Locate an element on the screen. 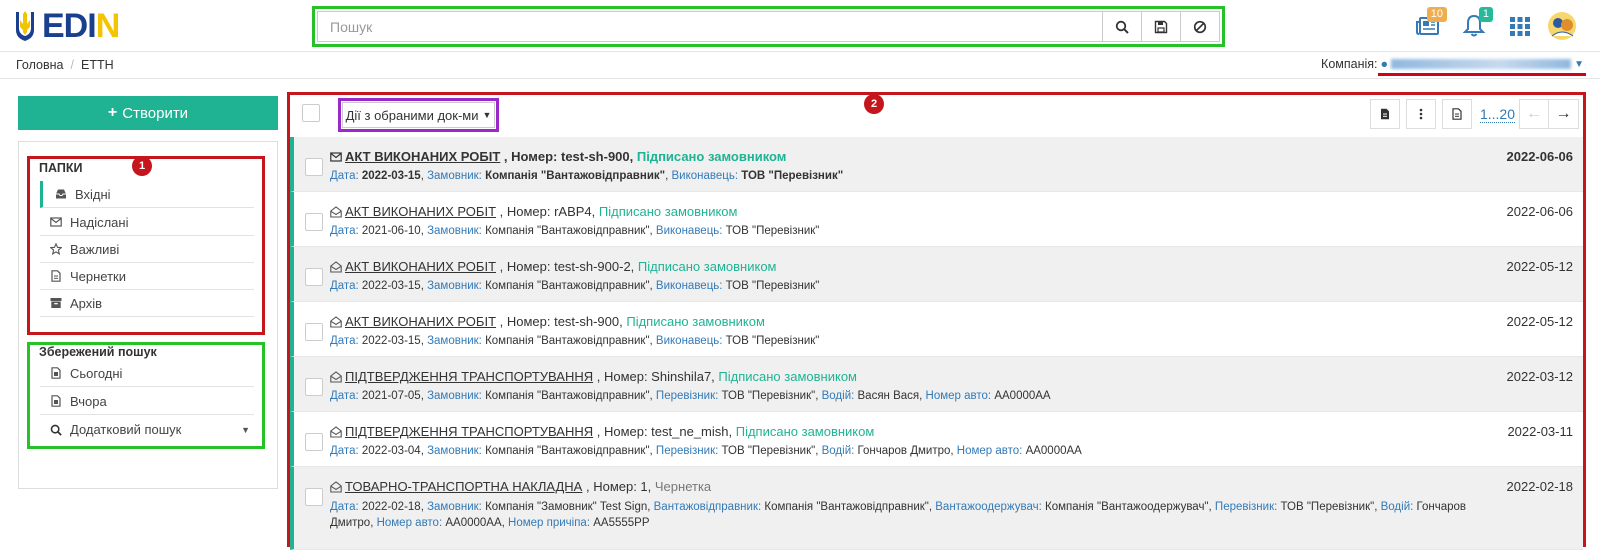 This screenshot has height=550, width=1600. create-button: + Створити is located at coordinates (148, 113).